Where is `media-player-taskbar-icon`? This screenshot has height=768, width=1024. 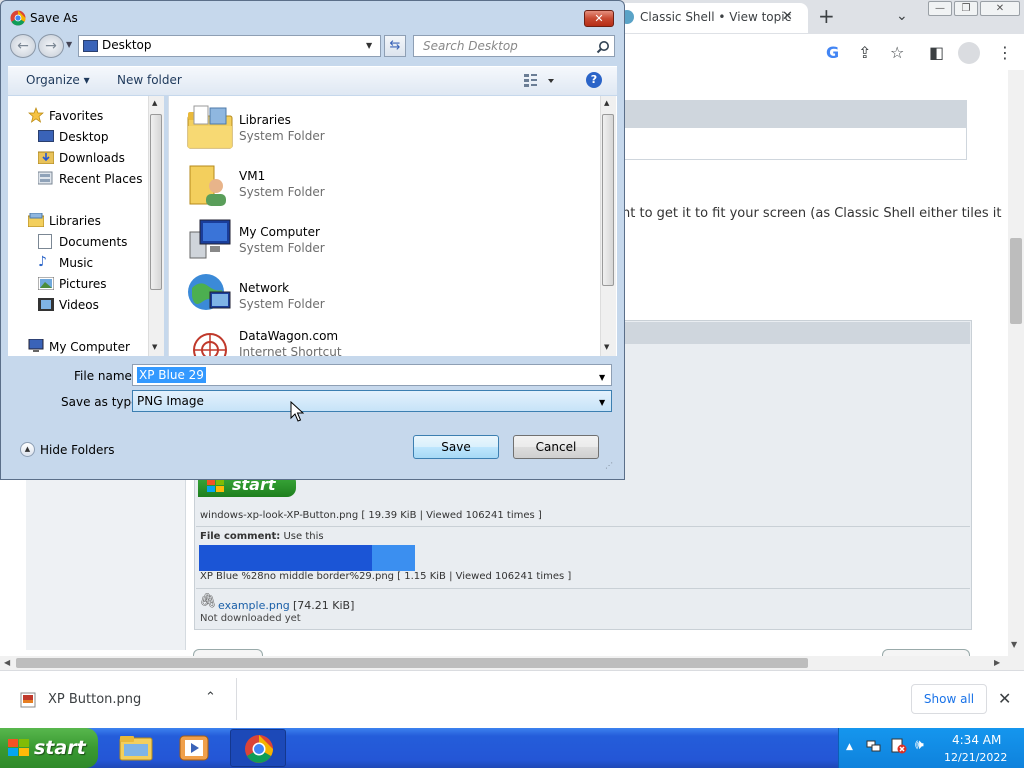
media-player-taskbar-icon is located at coordinates (194, 748).